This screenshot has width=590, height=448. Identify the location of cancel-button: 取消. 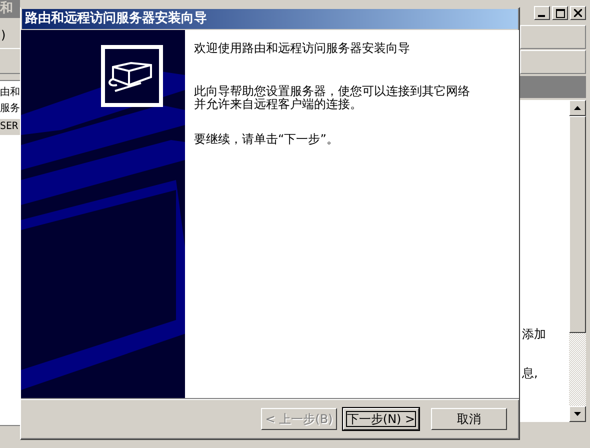
(469, 419).